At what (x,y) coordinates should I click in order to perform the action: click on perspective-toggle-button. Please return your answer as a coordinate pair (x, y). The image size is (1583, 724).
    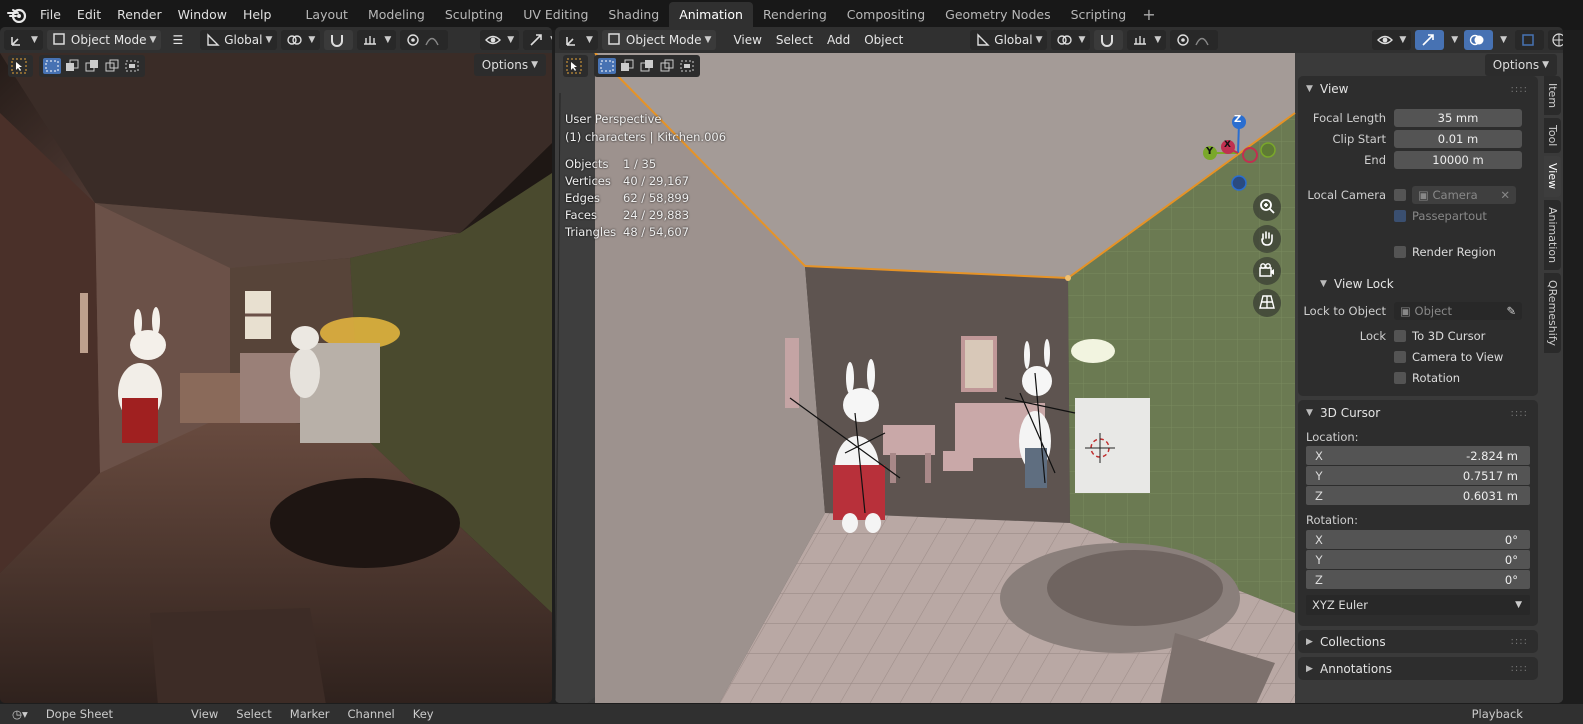
    Looking at the image, I should click on (1267, 303).